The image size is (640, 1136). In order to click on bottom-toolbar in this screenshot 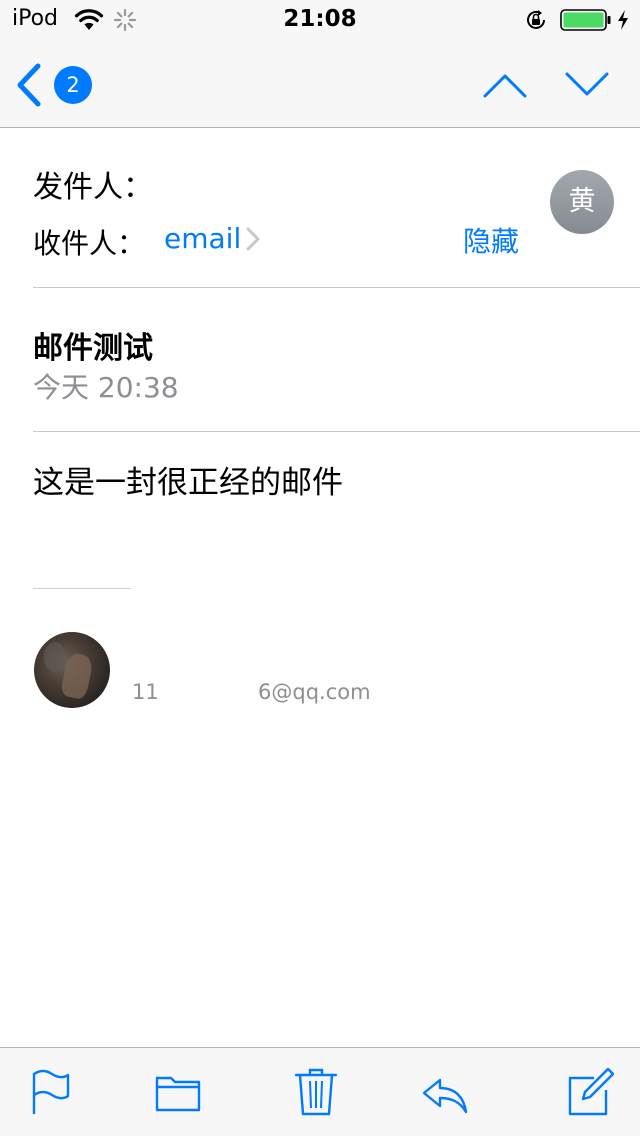, I will do `click(320, 1091)`.